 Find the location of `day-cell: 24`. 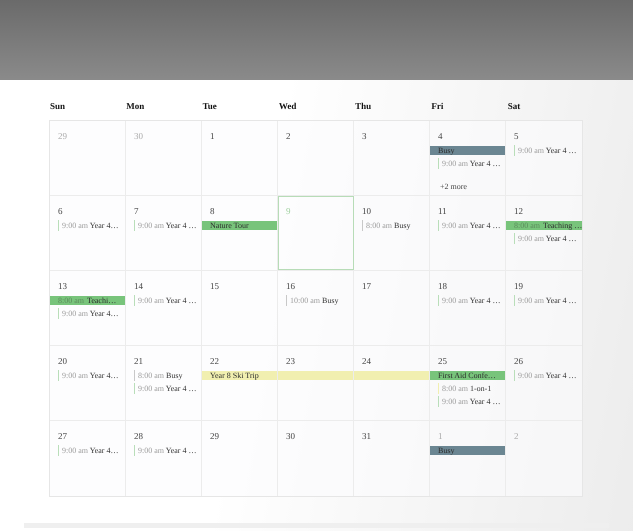

day-cell: 24 is located at coordinates (392, 383).